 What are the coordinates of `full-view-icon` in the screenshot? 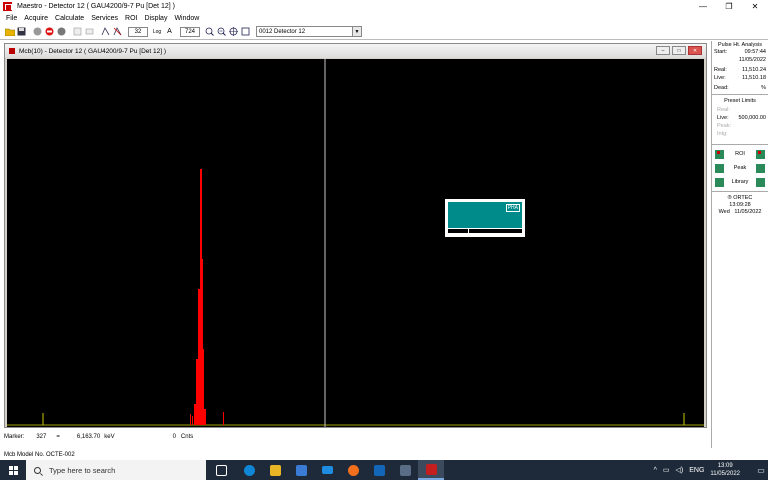 It's located at (245, 31).